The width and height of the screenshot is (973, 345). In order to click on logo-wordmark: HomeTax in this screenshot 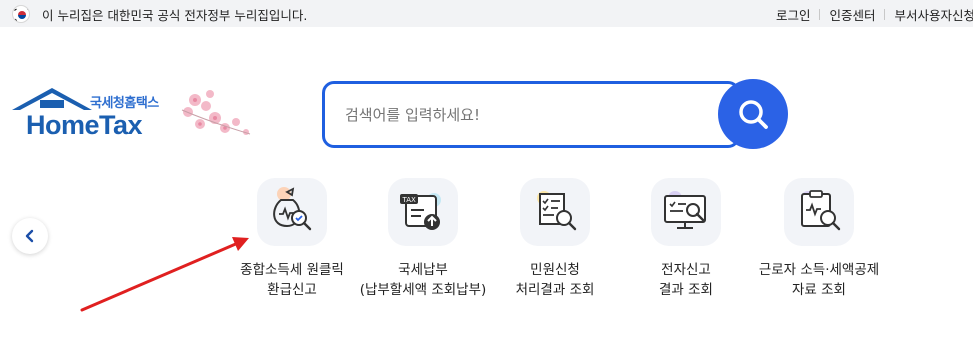, I will do `click(84, 125)`.